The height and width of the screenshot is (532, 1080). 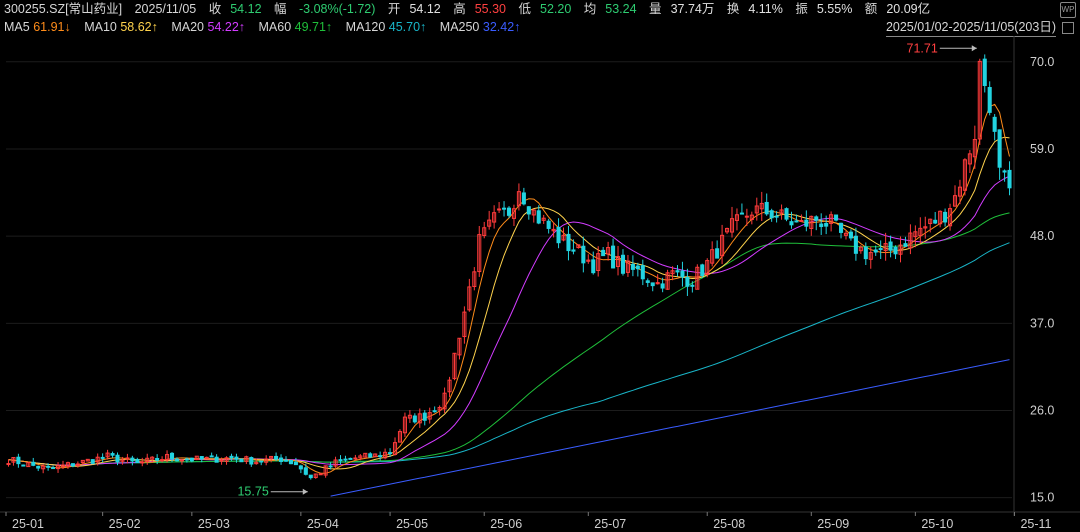 What do you see at coordinates (63, 9) in the screenshot?
I see `stock-code: 300255.SZ[常山药业]` at bounding box center [63, 9].